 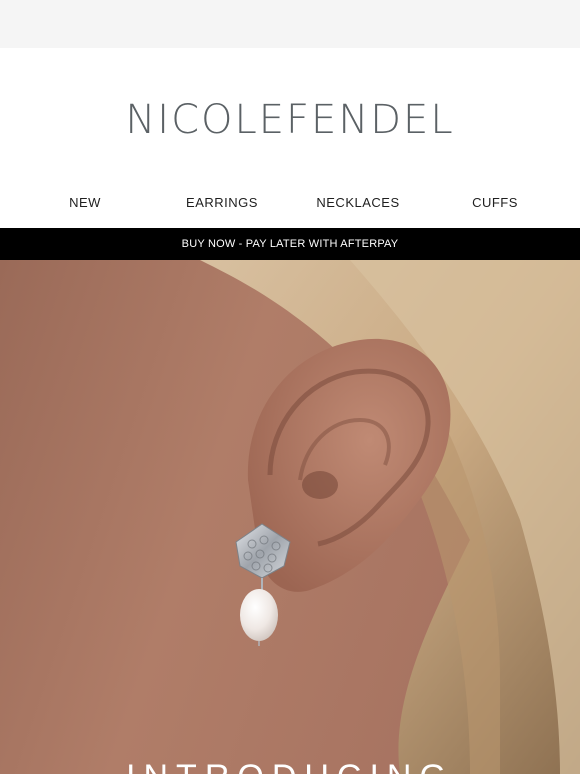 I want to click on nav-item-new: NEW, so click(x=85, y=203).